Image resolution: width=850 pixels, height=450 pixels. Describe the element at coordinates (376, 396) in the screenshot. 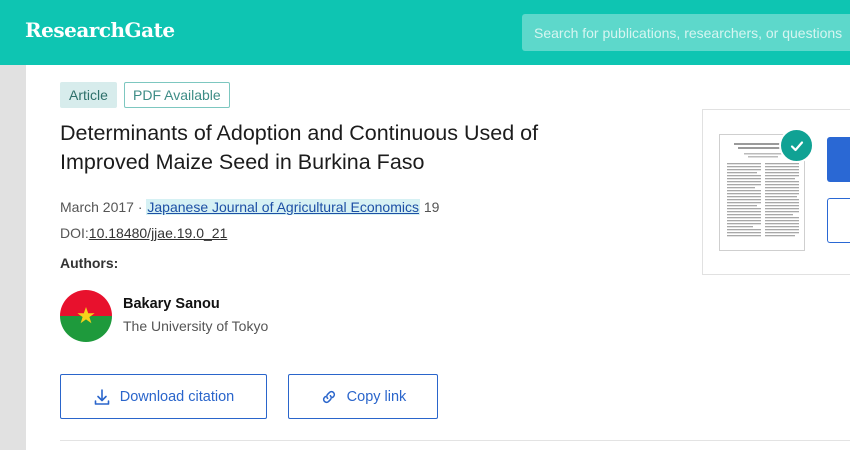

I see `copy-link-label: Copy link` at that location.